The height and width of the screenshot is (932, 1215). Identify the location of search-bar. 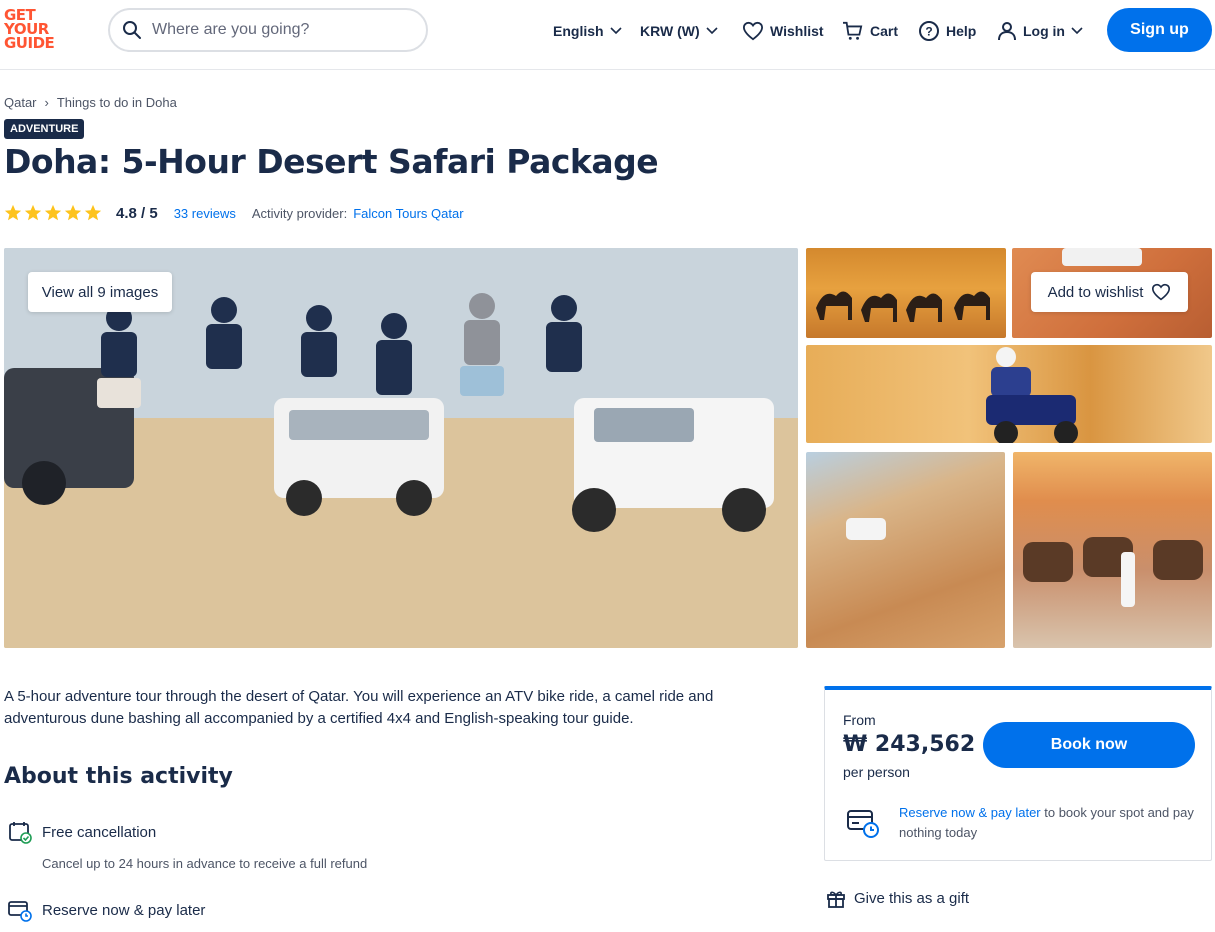
(268, 30).